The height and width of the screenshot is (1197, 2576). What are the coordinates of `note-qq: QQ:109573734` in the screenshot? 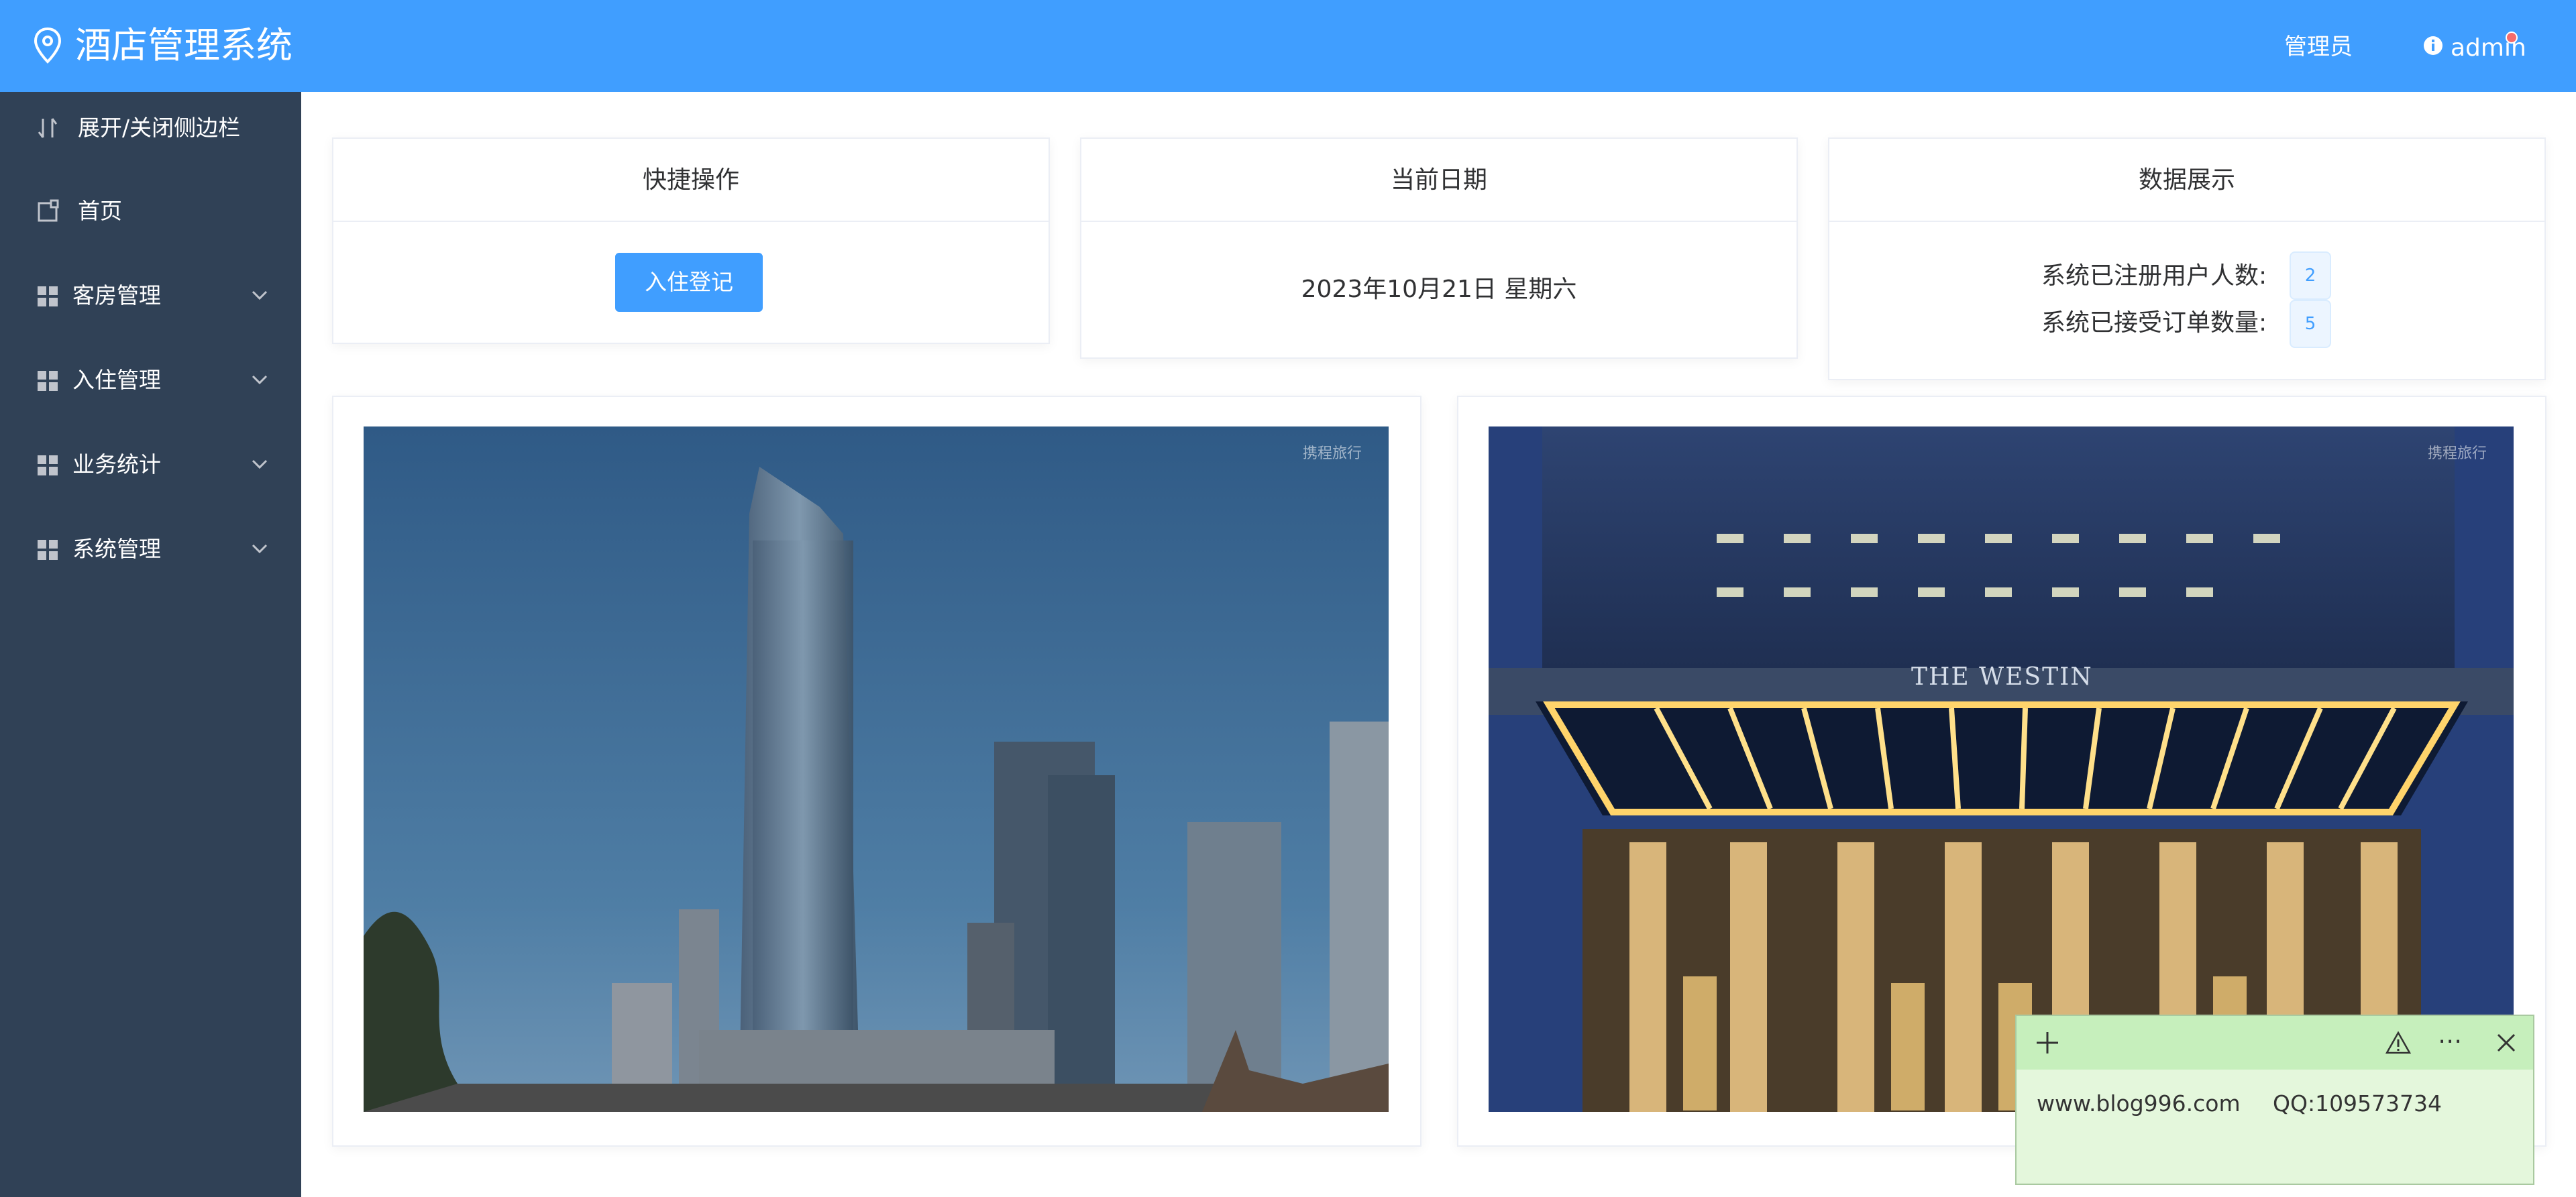 It's located at (2358, 1103).